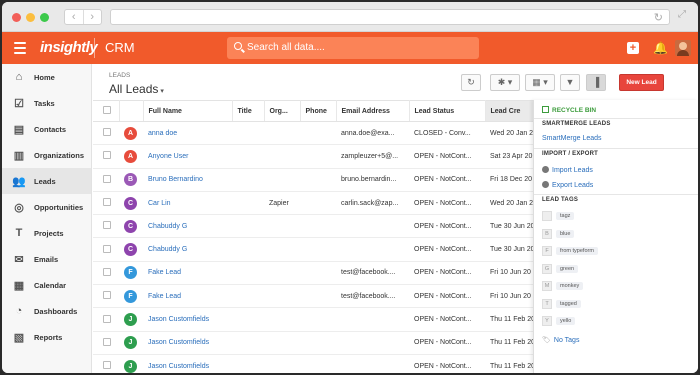  Describe the element at coordinates (561, 304) in the screenshot. I see `lead-tag-item: Ttagged` at that location.